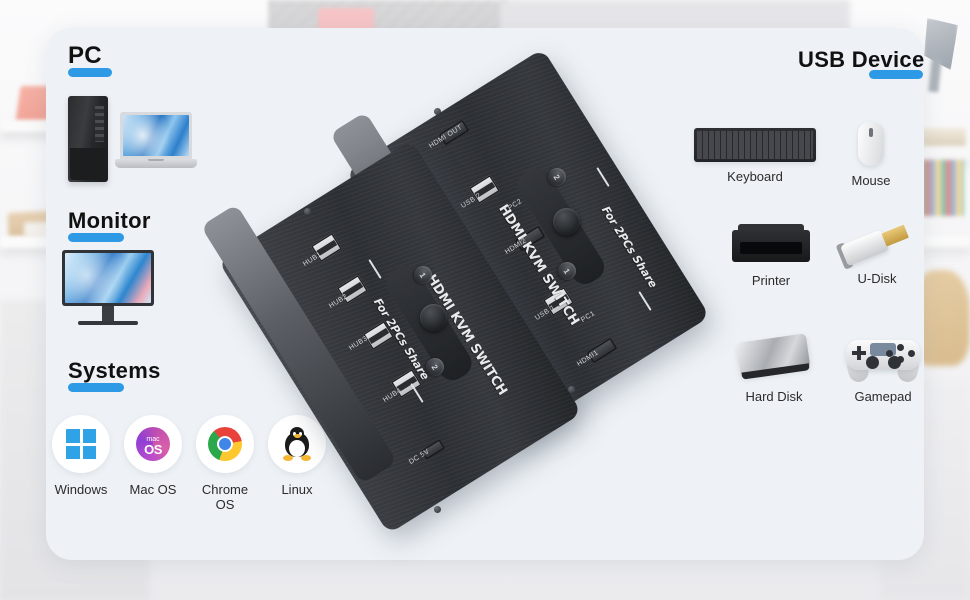 Image resolution: width=970 pixels, height=600 pixels. What do you see at coordinates (774, 396) in the screenshot?
I see `usb-device-label-hard-disk: Hard Disk` at bounding box center [774, 396].